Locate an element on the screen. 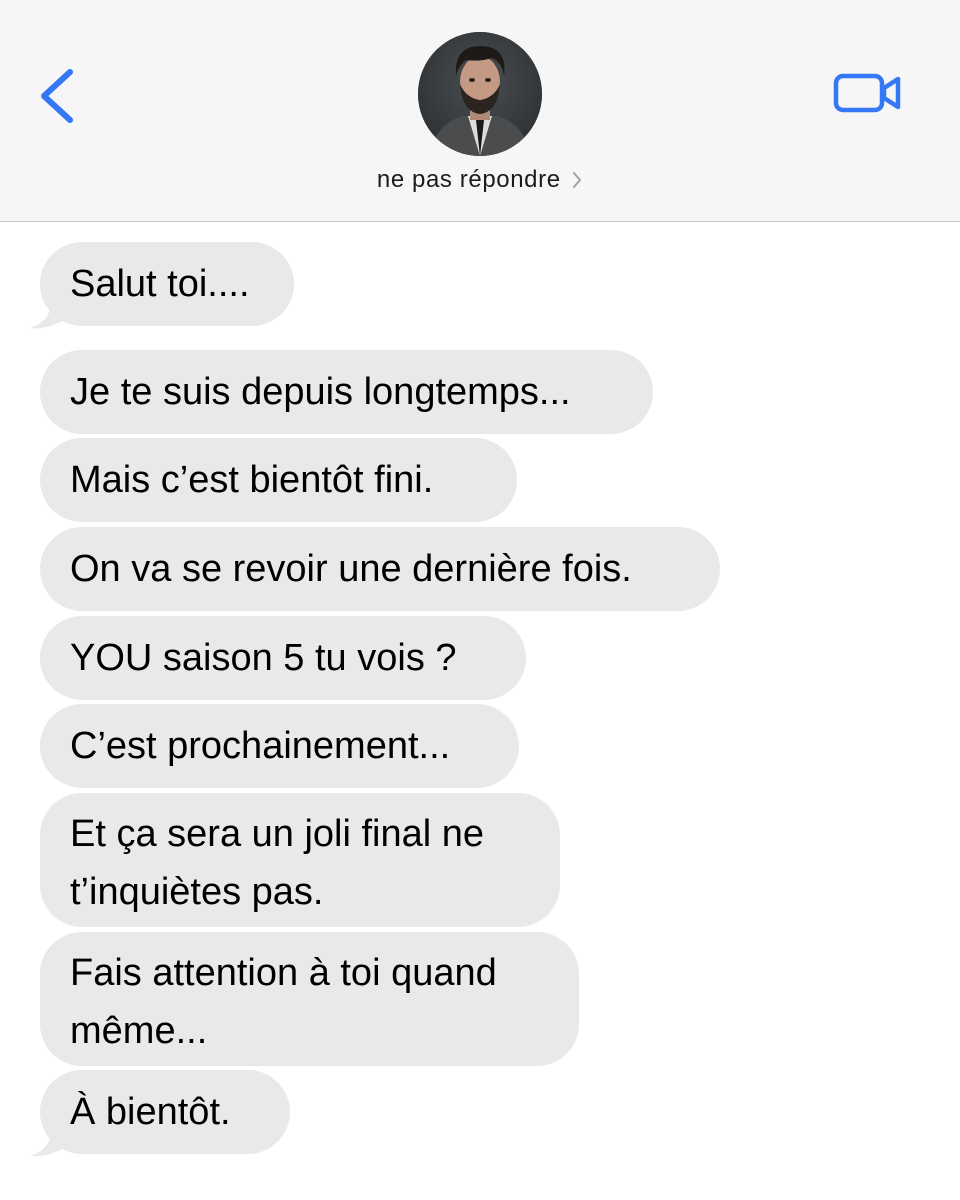 This screenshot has width=960, height=1200. message-line: Fais attention à toi quand is located at coordinates (283, 973).